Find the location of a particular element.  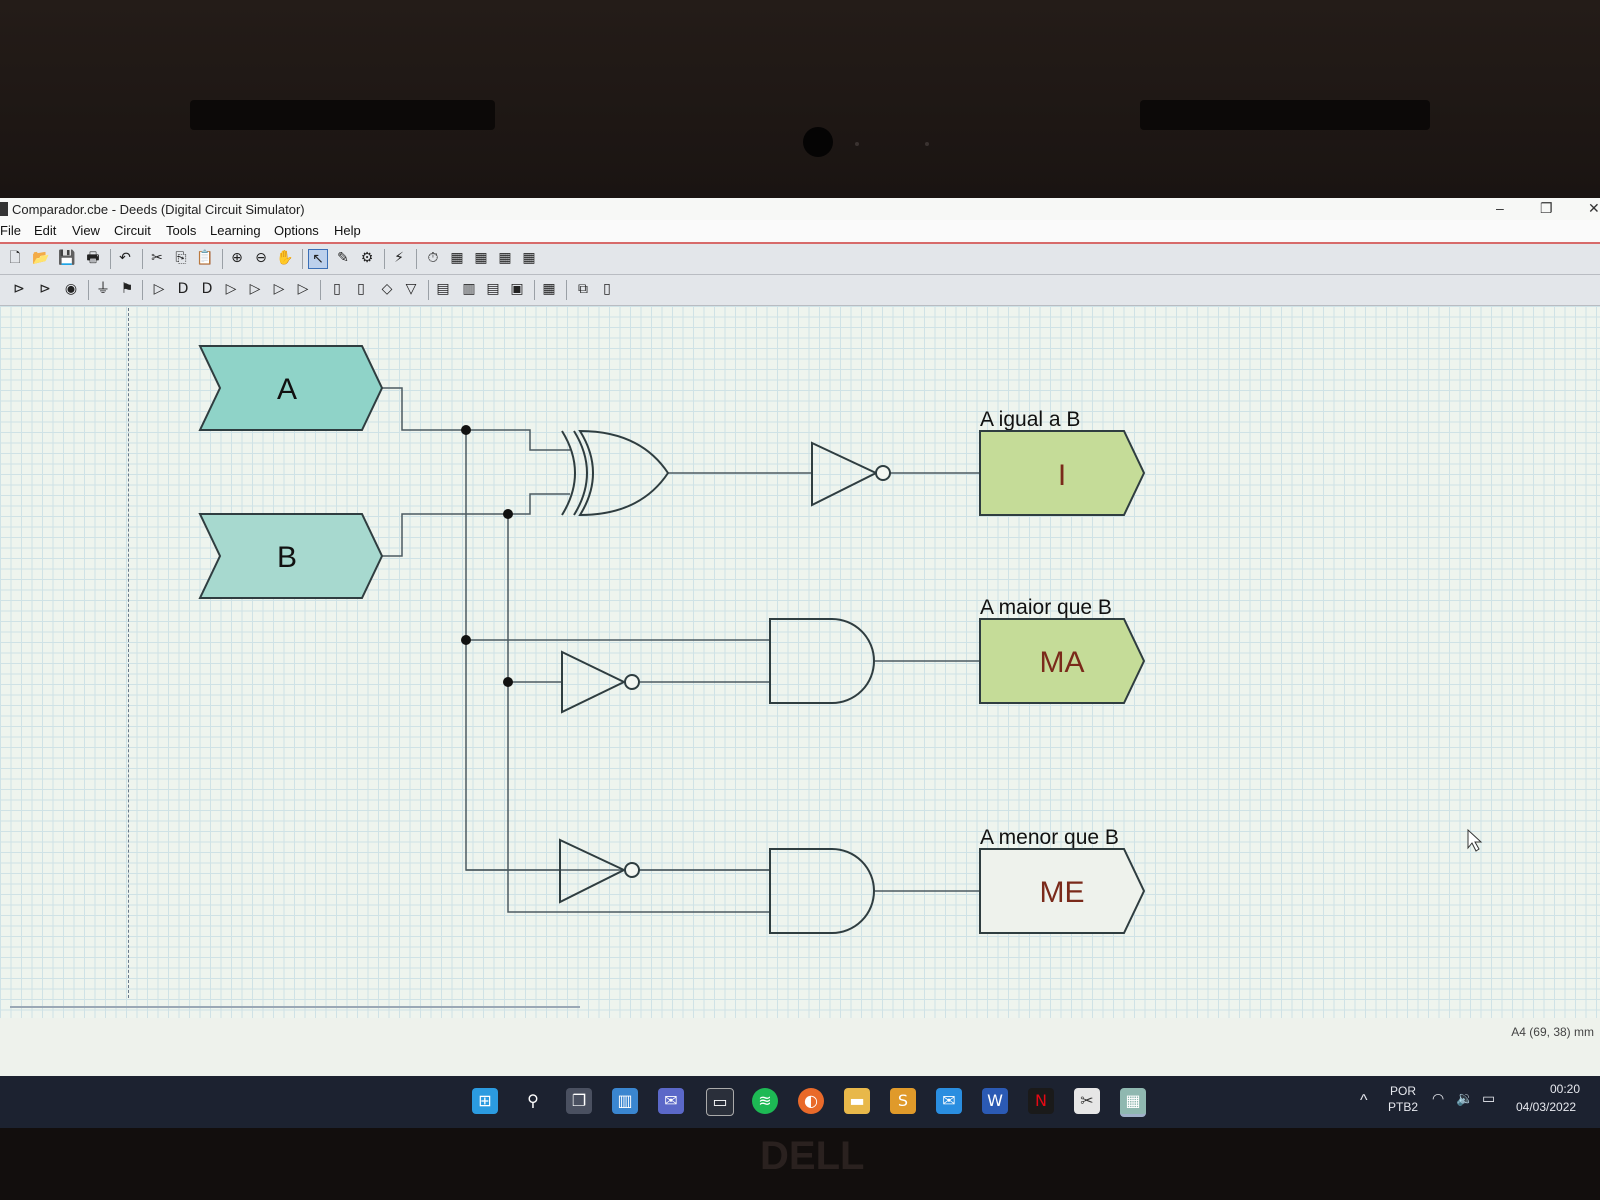

not-gate-a is located at coordinates (599, 871).